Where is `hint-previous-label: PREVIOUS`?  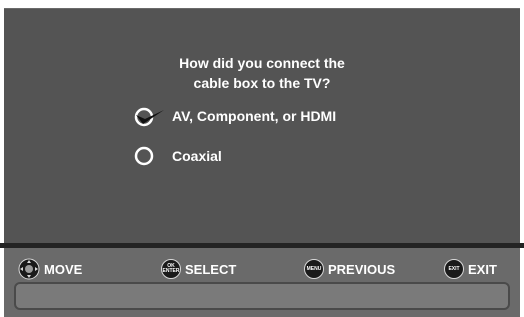
hint-previous-label: PREVIOUS is located at coordinates (362, 269).